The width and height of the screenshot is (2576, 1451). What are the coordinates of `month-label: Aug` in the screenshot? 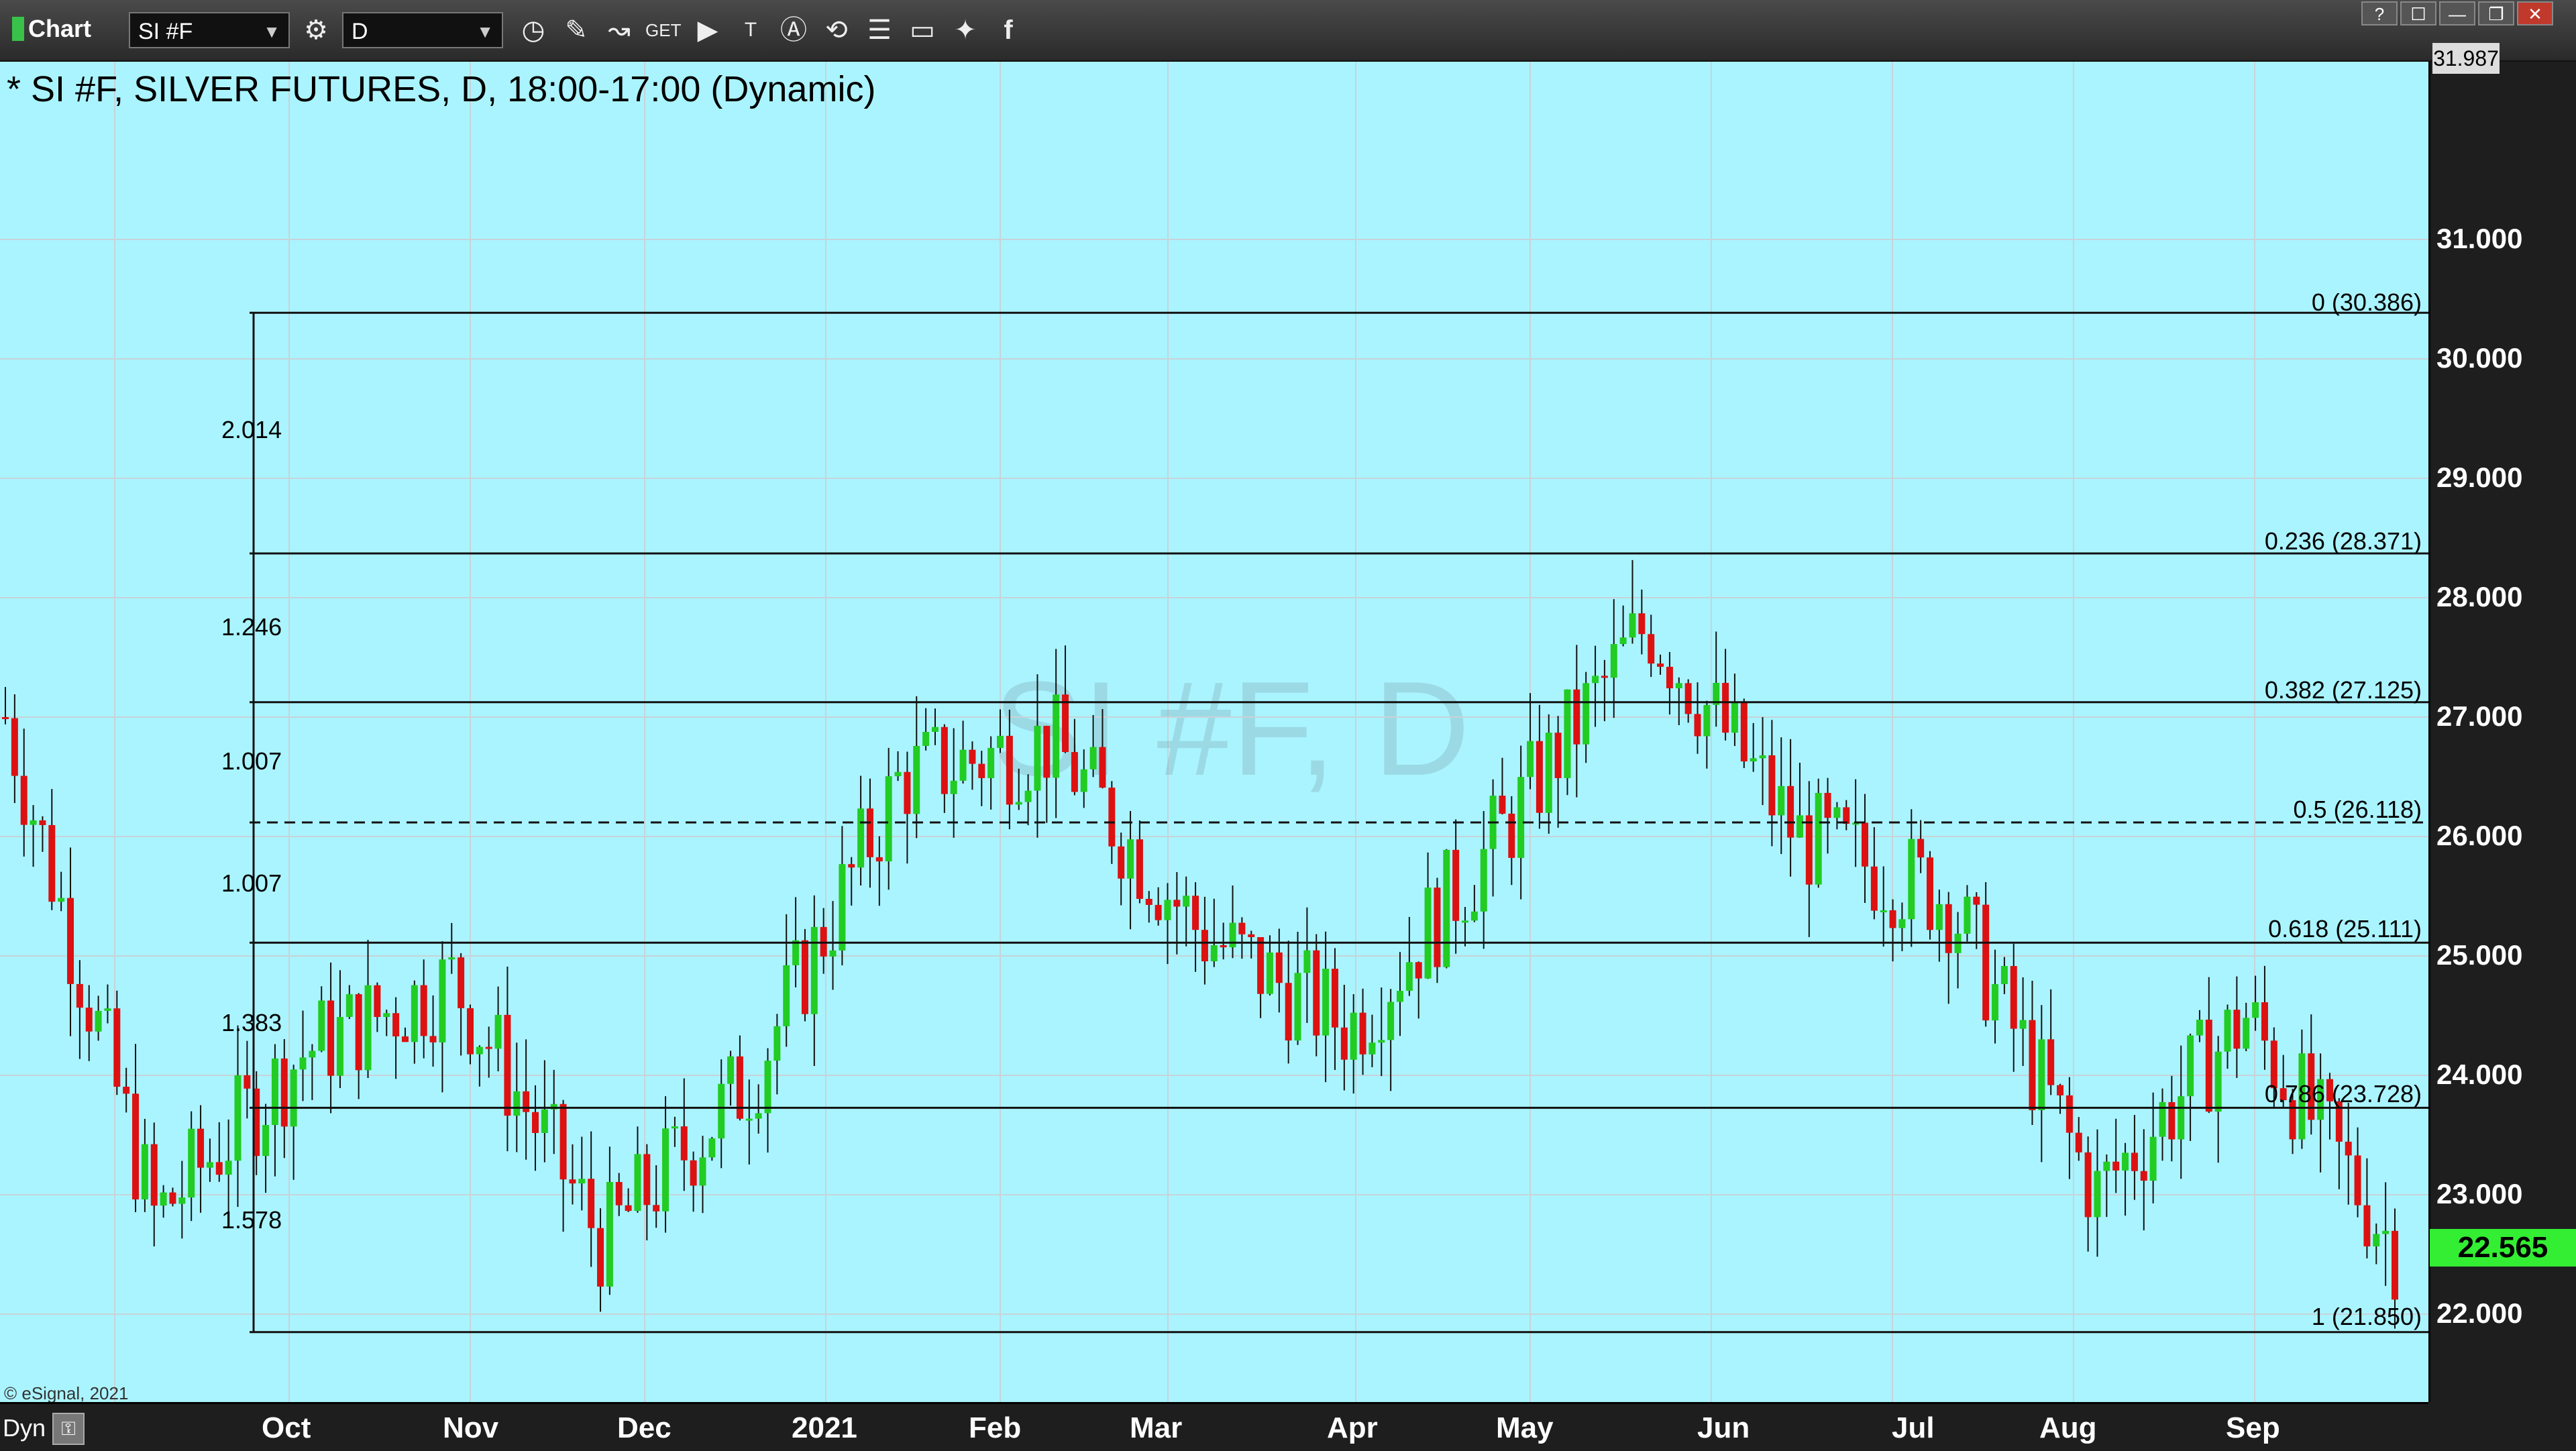 It's located at (2068, 1427).